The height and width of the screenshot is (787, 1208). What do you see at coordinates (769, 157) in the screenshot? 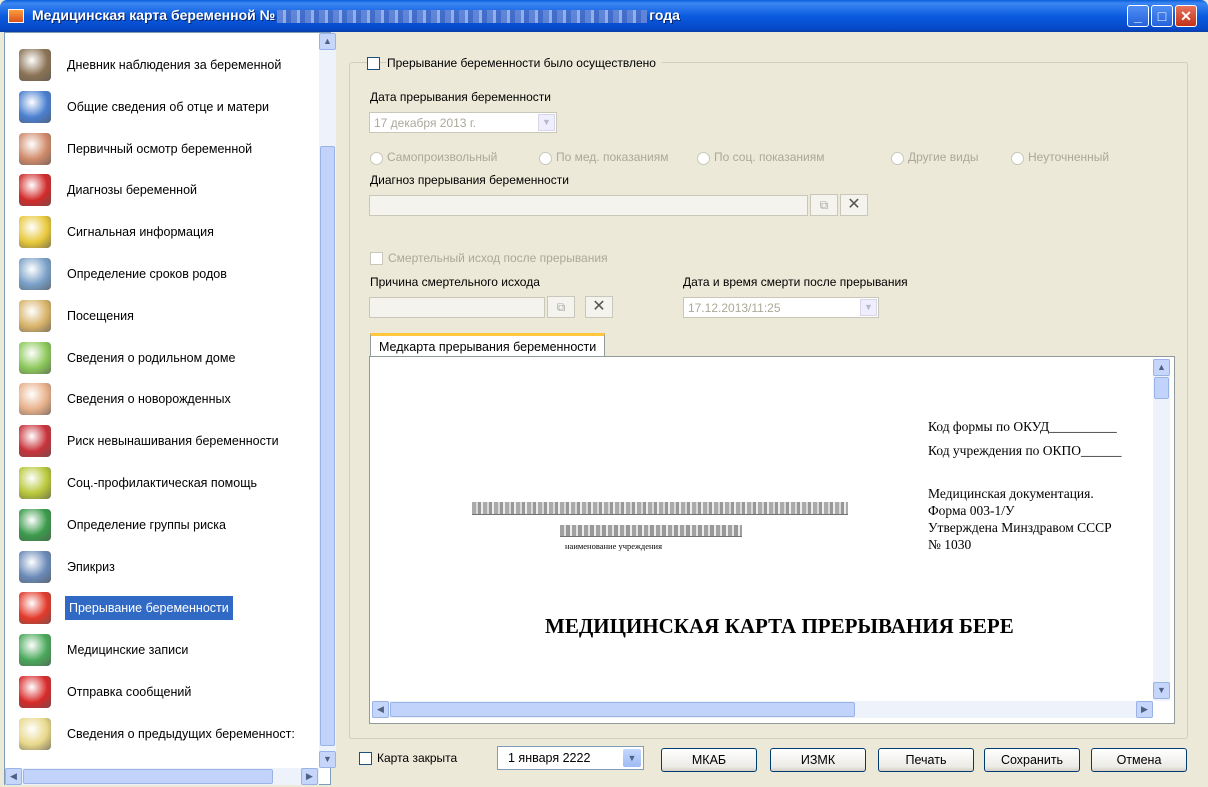
I see `termination-type-label: По соц. показаниям` at bounding box center [769, 157].